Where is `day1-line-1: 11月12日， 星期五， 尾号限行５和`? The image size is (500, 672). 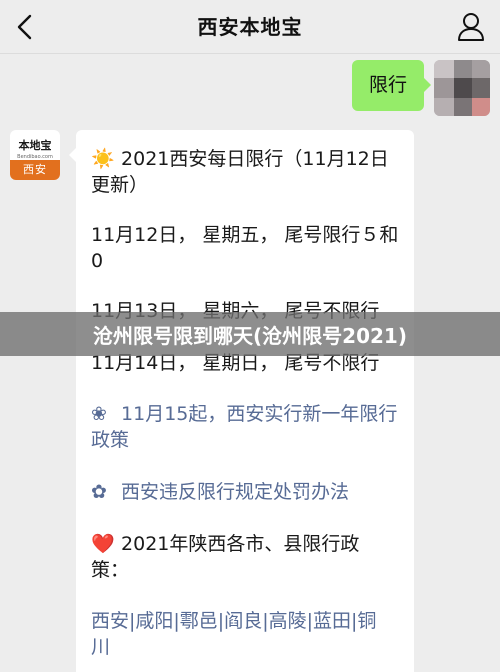 day1-line-1: 11月12日， 星期五， 尾号限行５和 is located at coordinates (245, 235).